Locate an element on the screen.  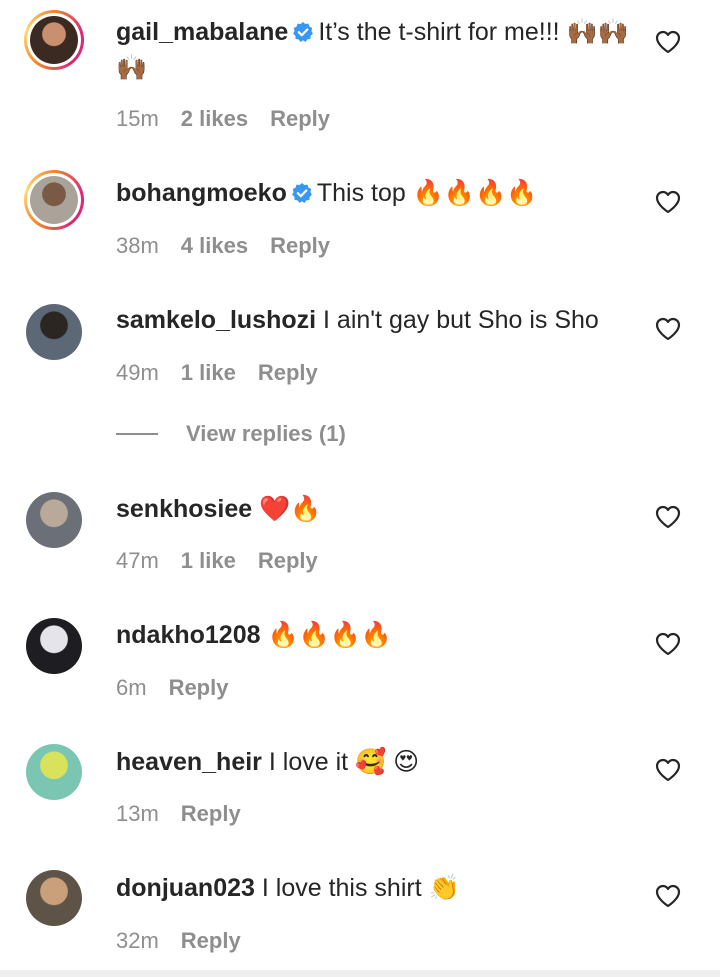
replies-divider-line is located at coordinates (137, 434).